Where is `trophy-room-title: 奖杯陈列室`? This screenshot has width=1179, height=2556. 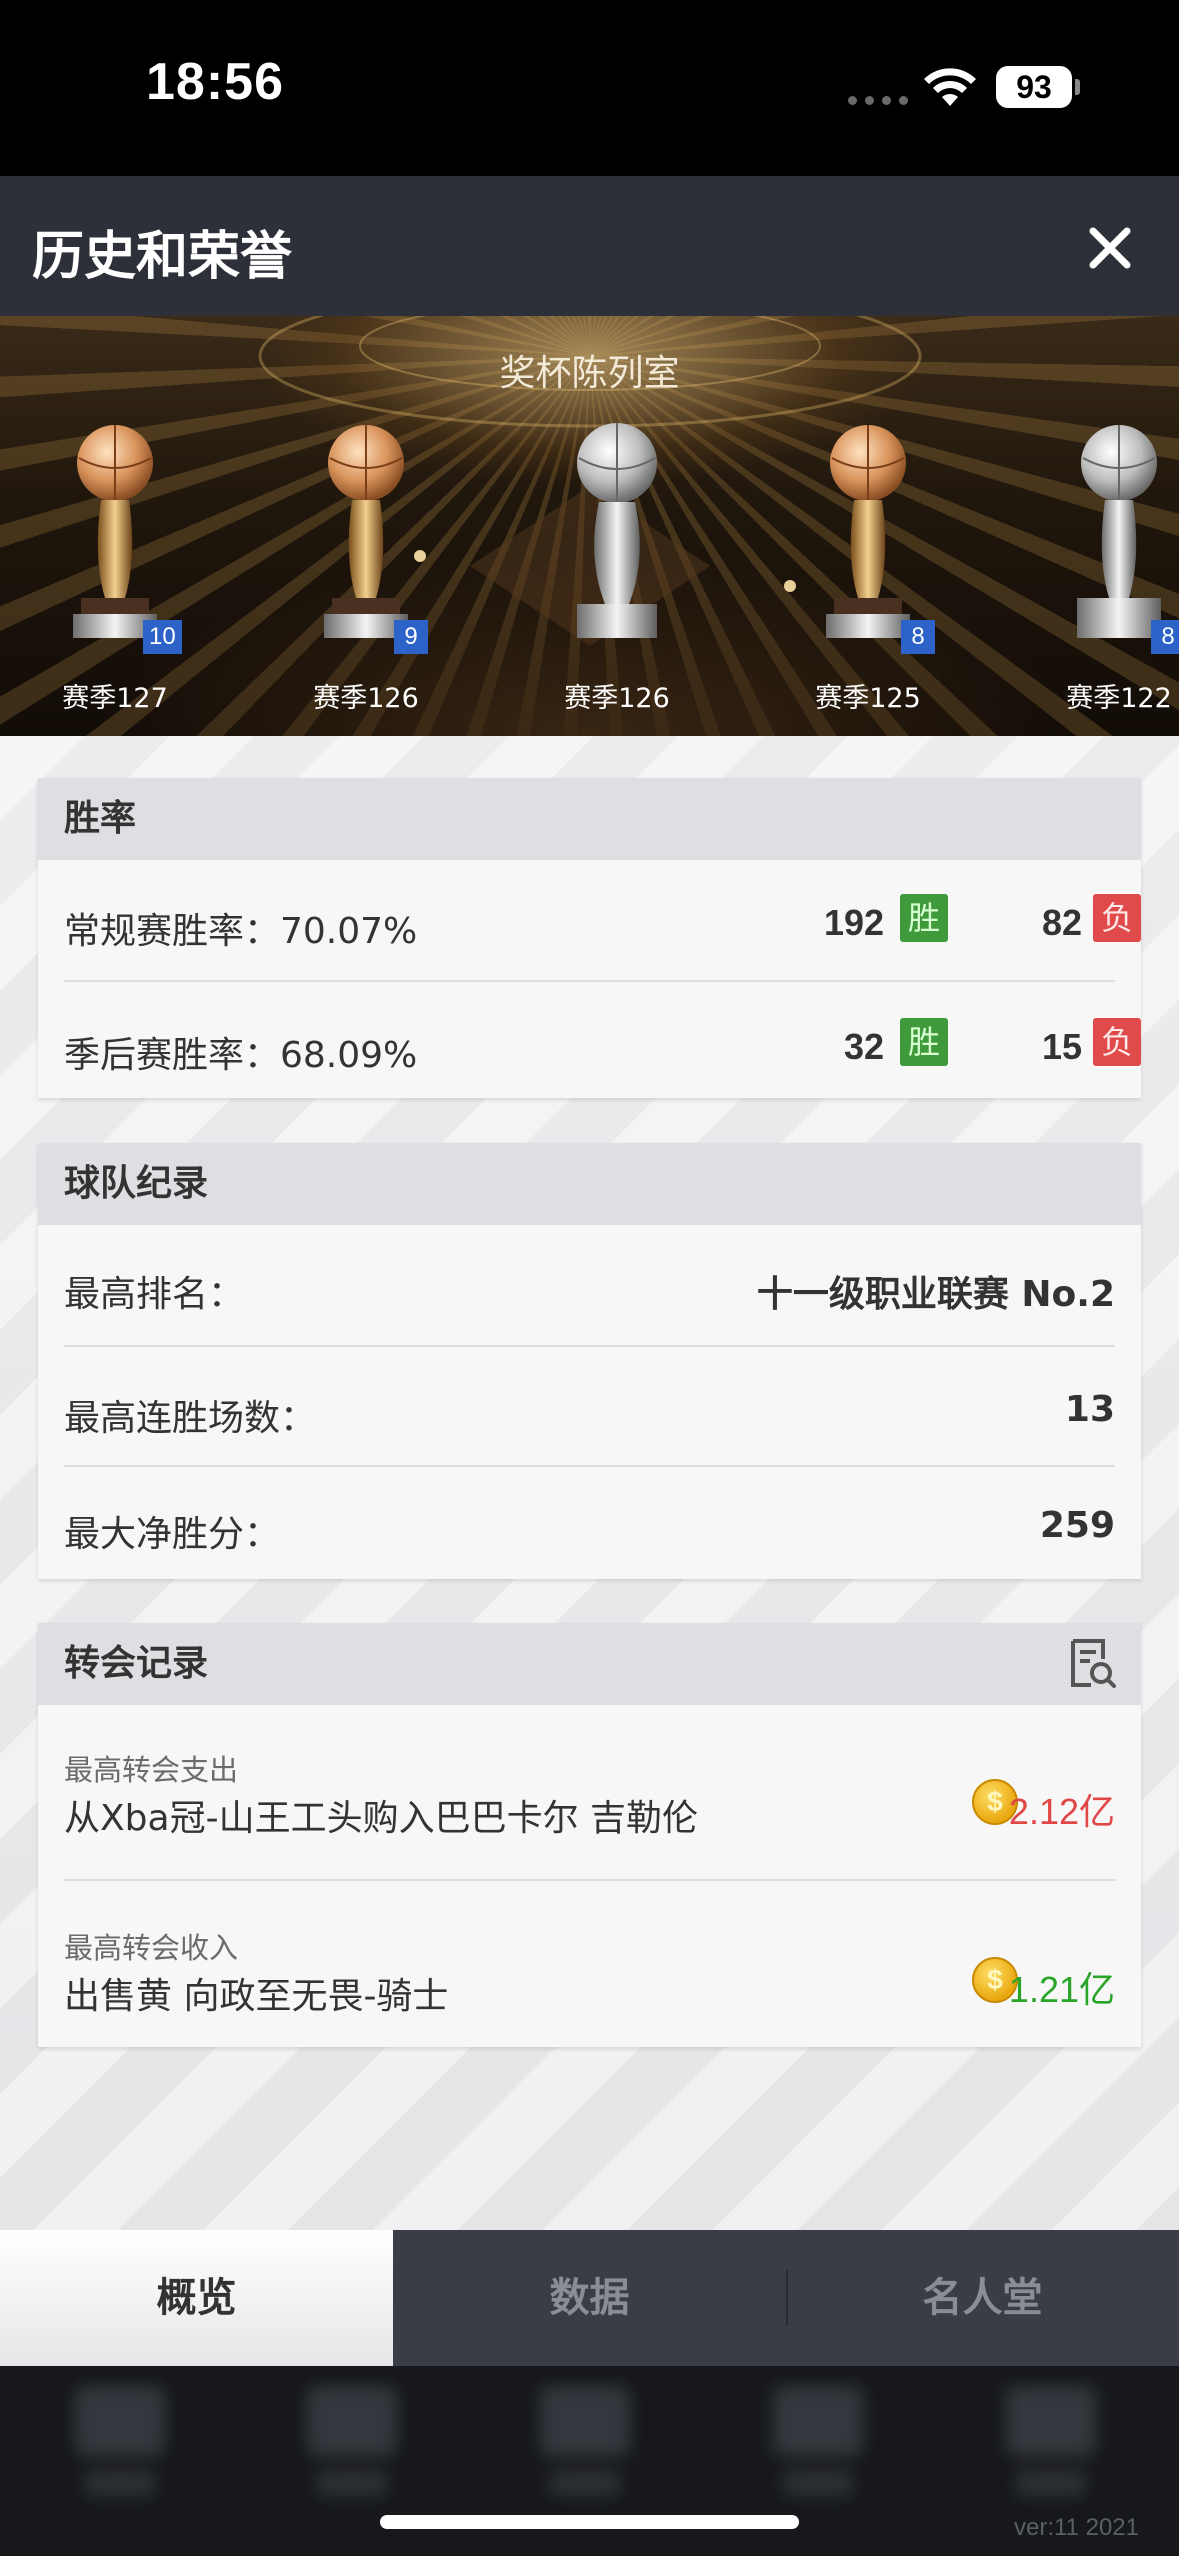 trophy-room-title: 奖杯陈列室 is located at coordinates (589, 373).